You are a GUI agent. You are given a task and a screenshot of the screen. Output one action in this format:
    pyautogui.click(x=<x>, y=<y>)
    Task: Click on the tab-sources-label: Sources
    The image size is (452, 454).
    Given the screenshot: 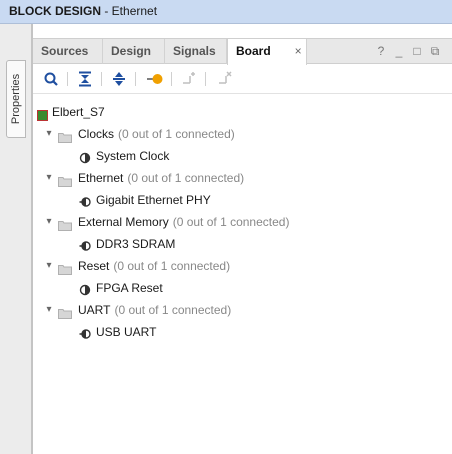 What is the action you would take?
    pyautogui.click(x=65, y=51)
    